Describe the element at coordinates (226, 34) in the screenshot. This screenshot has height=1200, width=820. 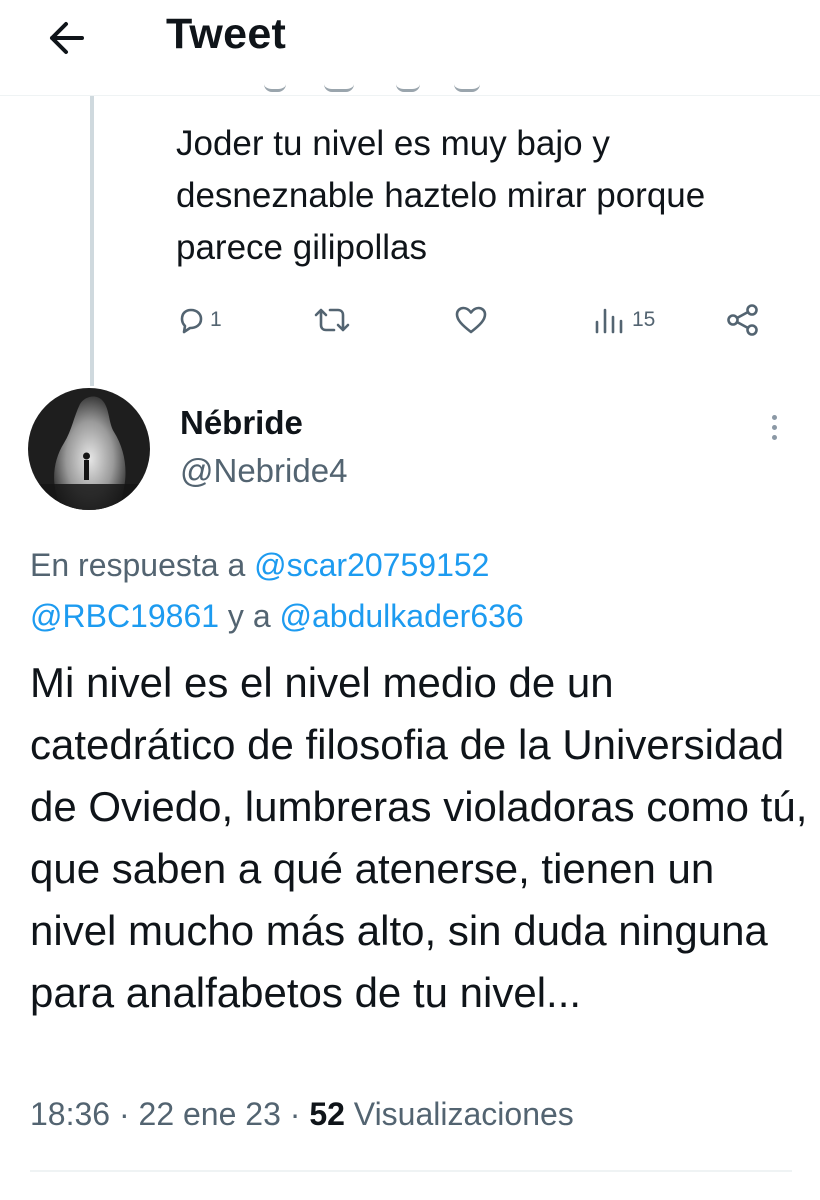
I see `page-title: Tweet` at that location.